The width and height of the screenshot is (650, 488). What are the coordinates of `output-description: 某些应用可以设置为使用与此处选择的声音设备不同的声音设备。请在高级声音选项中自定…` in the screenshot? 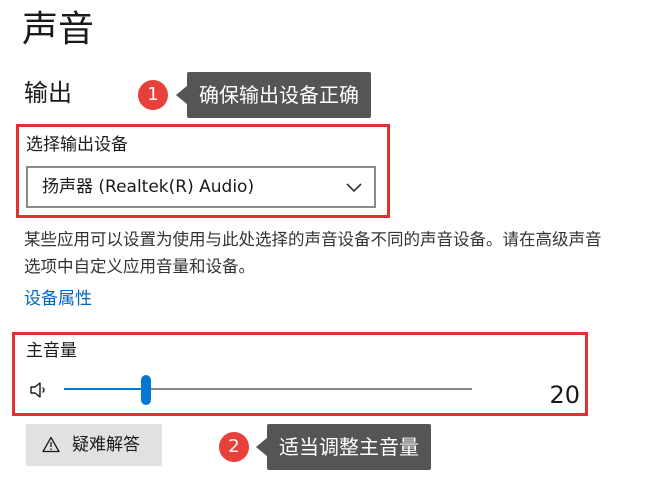 It's located at (313, 253).